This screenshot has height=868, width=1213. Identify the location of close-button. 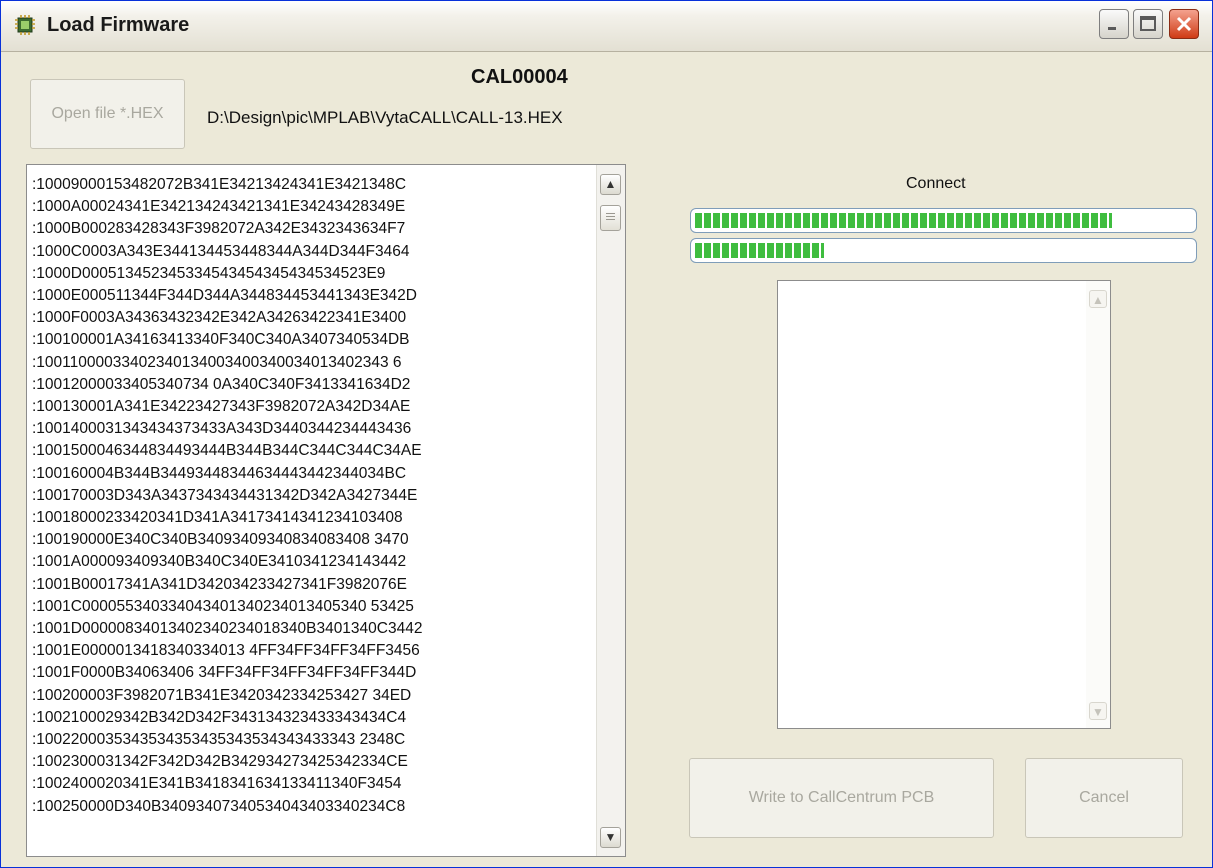
(1184, 24).